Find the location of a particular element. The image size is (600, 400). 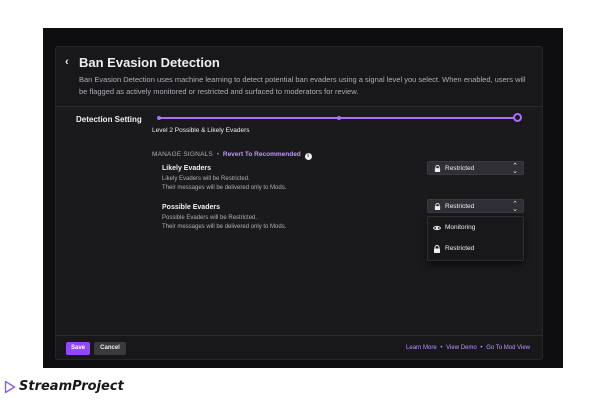

play-triangle-icon is located at coordinates (10, 387).